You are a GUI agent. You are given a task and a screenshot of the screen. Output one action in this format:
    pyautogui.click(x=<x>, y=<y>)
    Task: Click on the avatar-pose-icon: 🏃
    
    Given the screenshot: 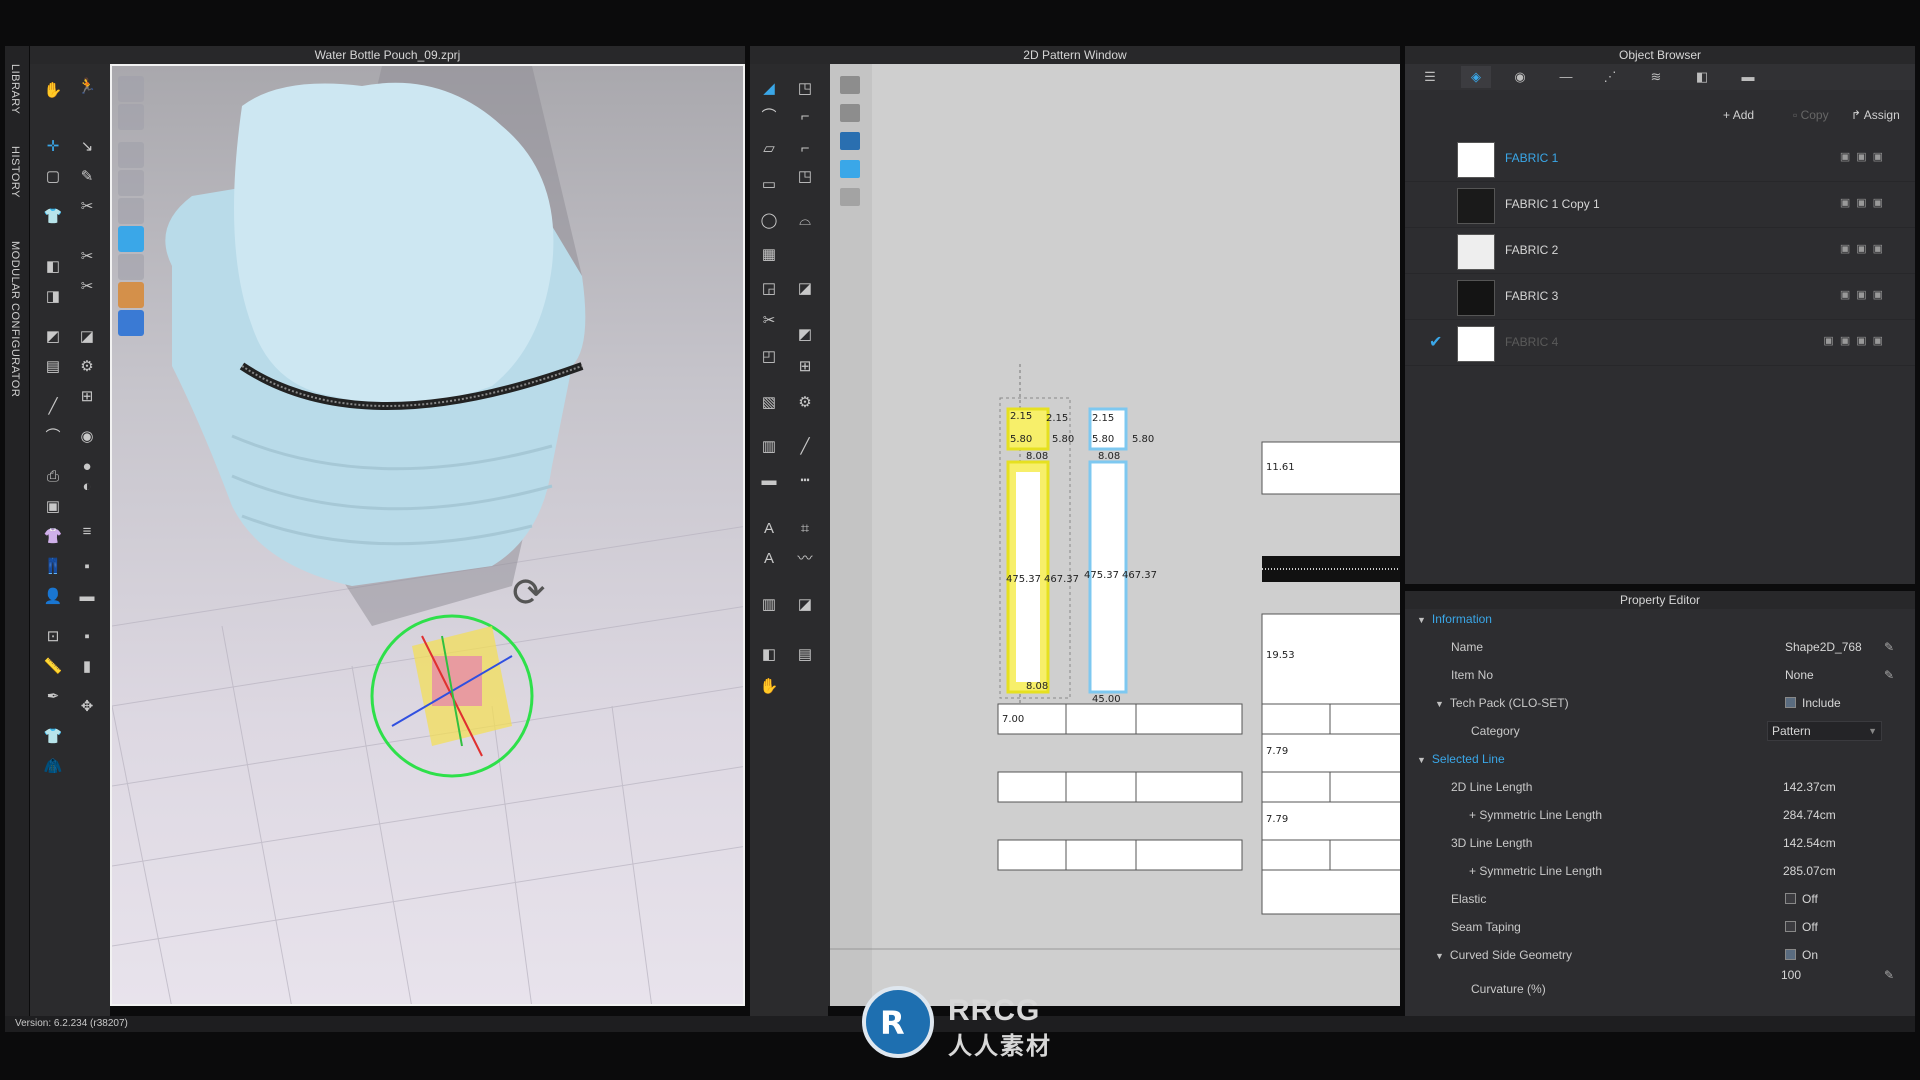 What is the action you would take?
    pyautogui.click(x=87, y=87)
    